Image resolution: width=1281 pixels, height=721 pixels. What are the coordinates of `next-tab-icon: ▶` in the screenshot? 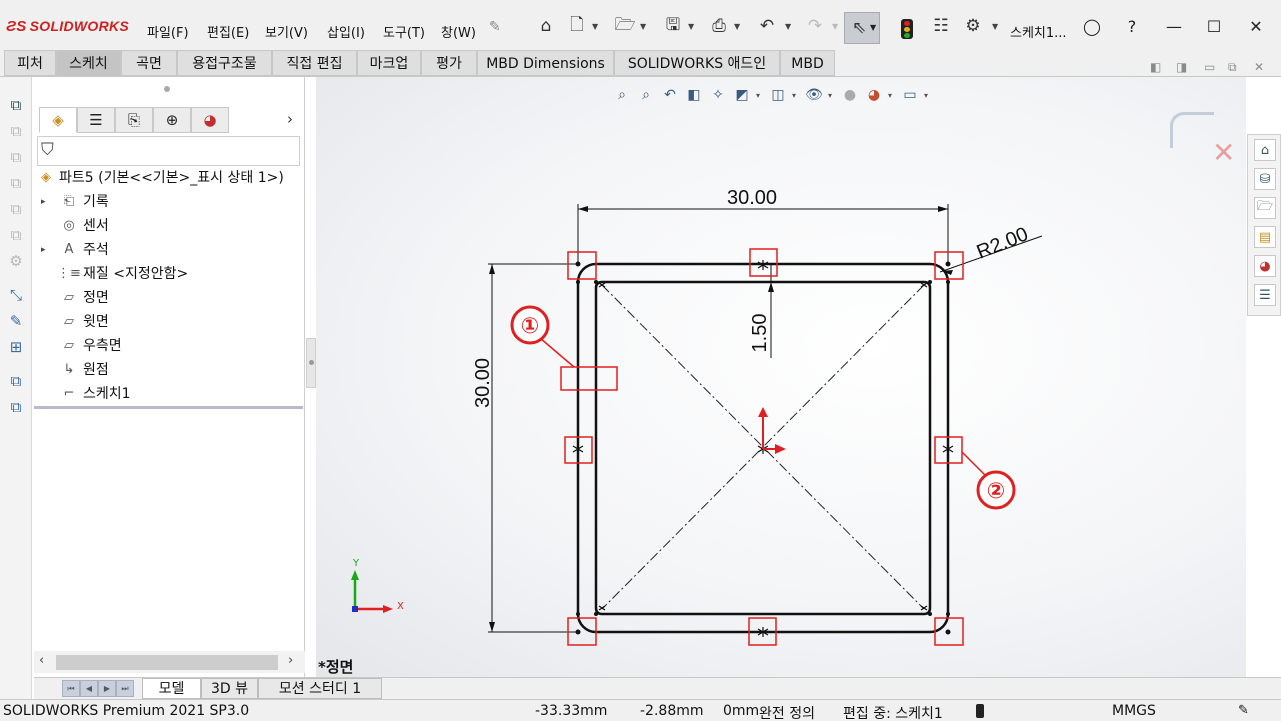 It's located at (107, 688).